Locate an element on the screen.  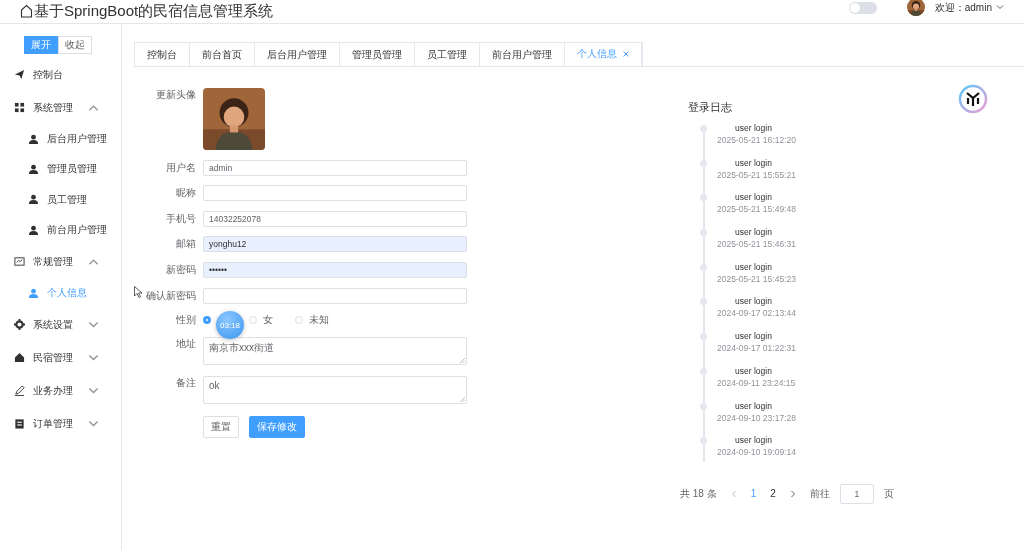
tab: 员工管理 is located at coordinates (447, 54).